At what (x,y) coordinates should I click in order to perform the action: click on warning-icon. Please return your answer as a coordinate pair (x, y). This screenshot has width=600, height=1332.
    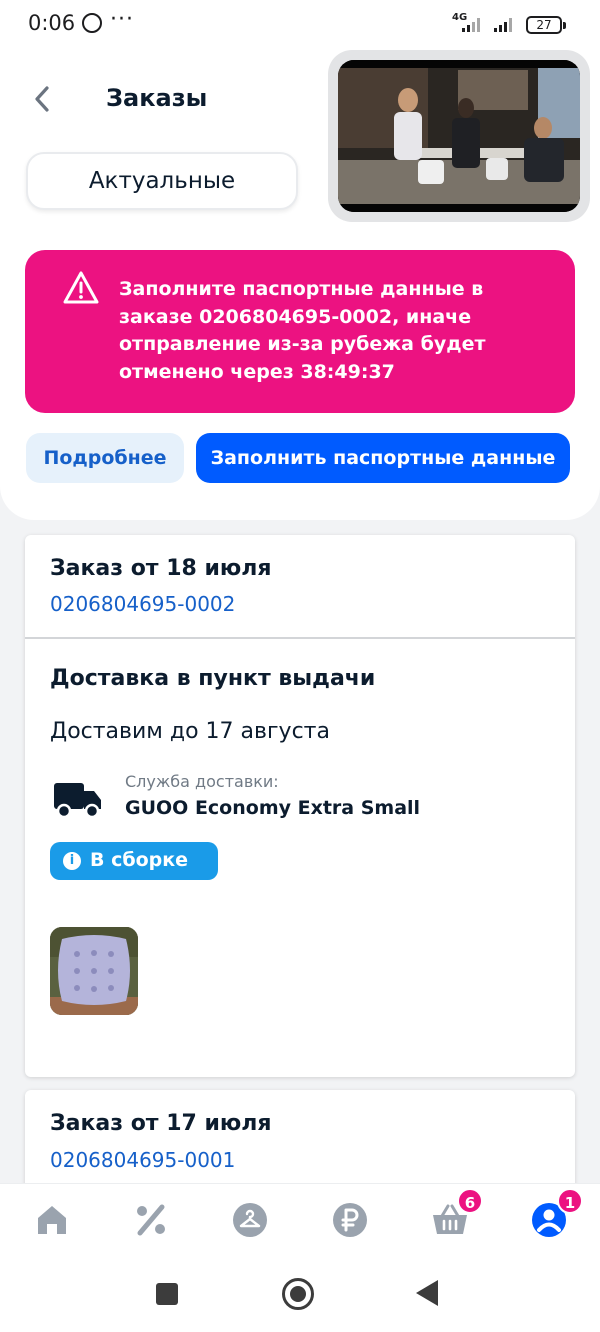
    Looking at the image, I should click on (81, 288).